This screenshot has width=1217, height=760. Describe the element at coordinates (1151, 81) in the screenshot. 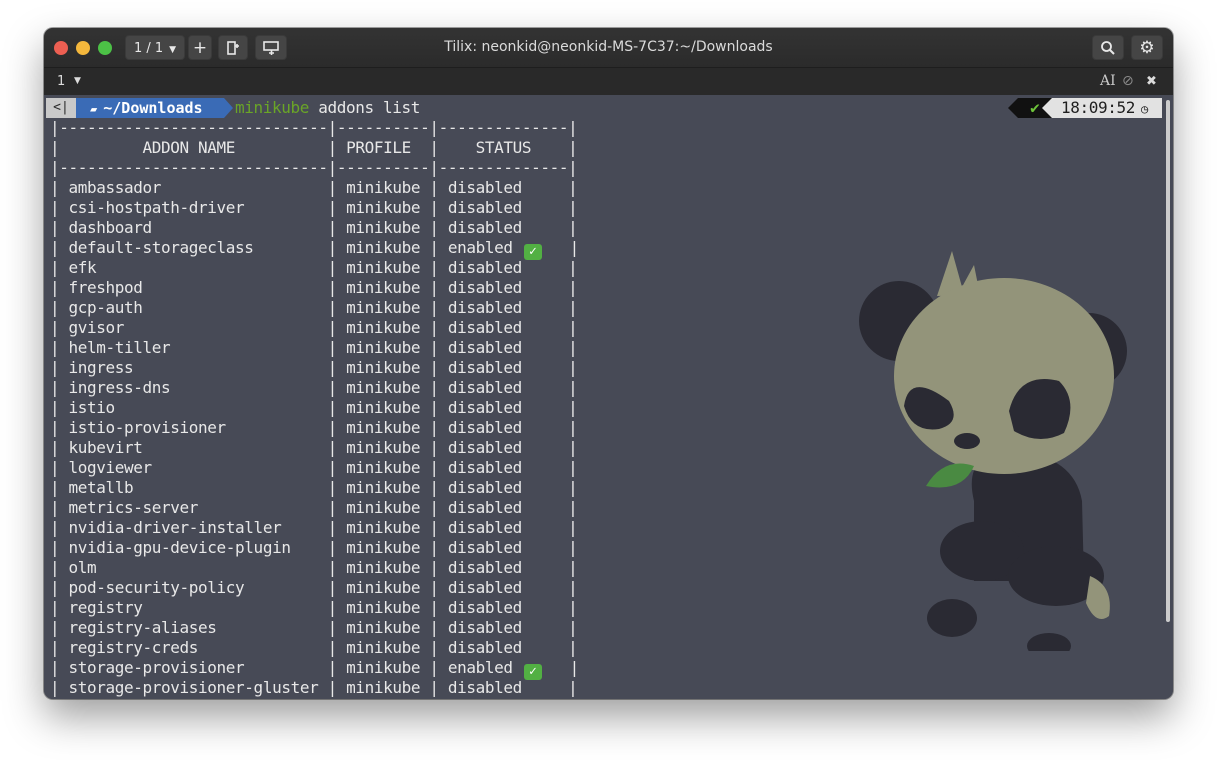

I see `close-terminal-icon: ✖` at that location.